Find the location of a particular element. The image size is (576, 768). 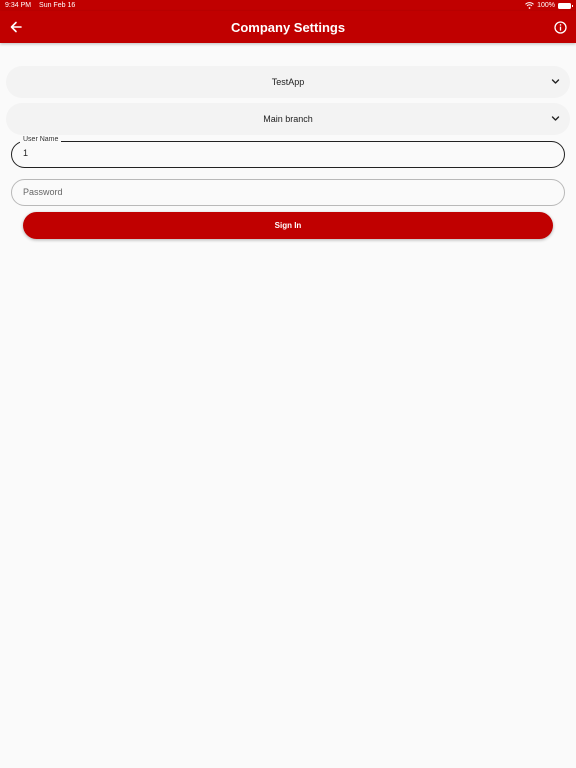

status-date: Sun Feb 16 is located at coordinates (57, 5).